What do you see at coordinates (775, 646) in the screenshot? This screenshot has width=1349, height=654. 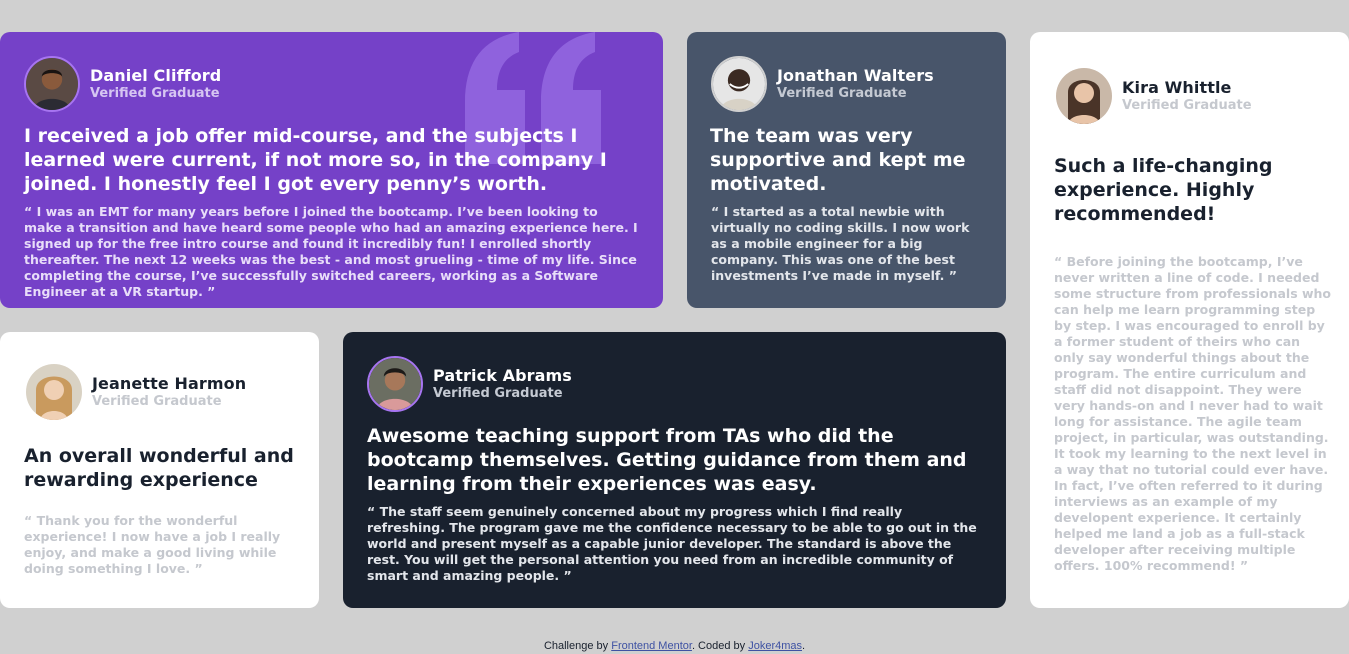 I see `author-link: Joker4mas` at bounding box center [775, 646].